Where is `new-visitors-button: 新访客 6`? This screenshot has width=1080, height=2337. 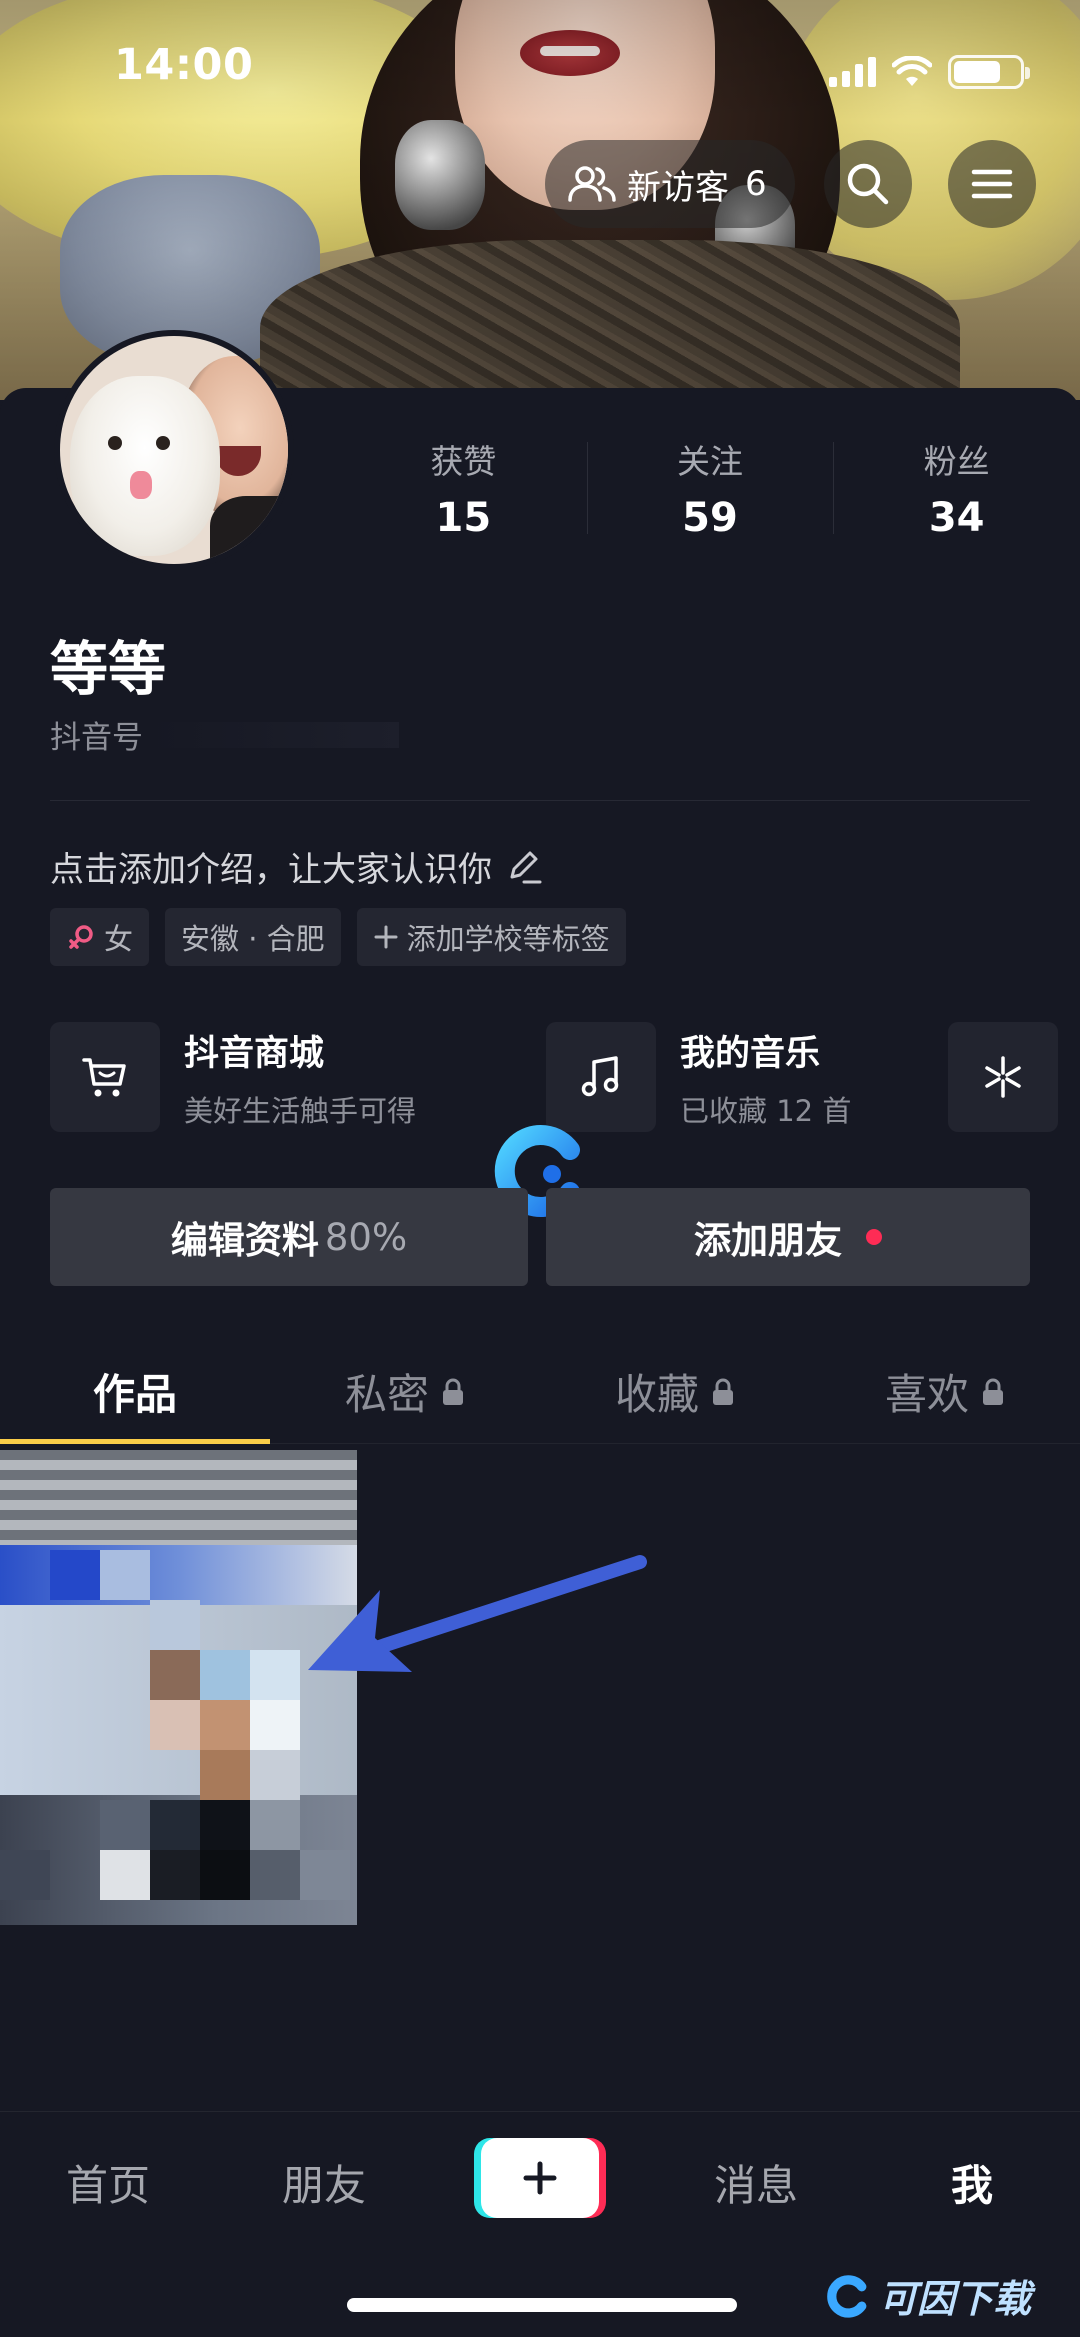
new-visitors-button: 新访客 6 is located at coordinates (670, 184).